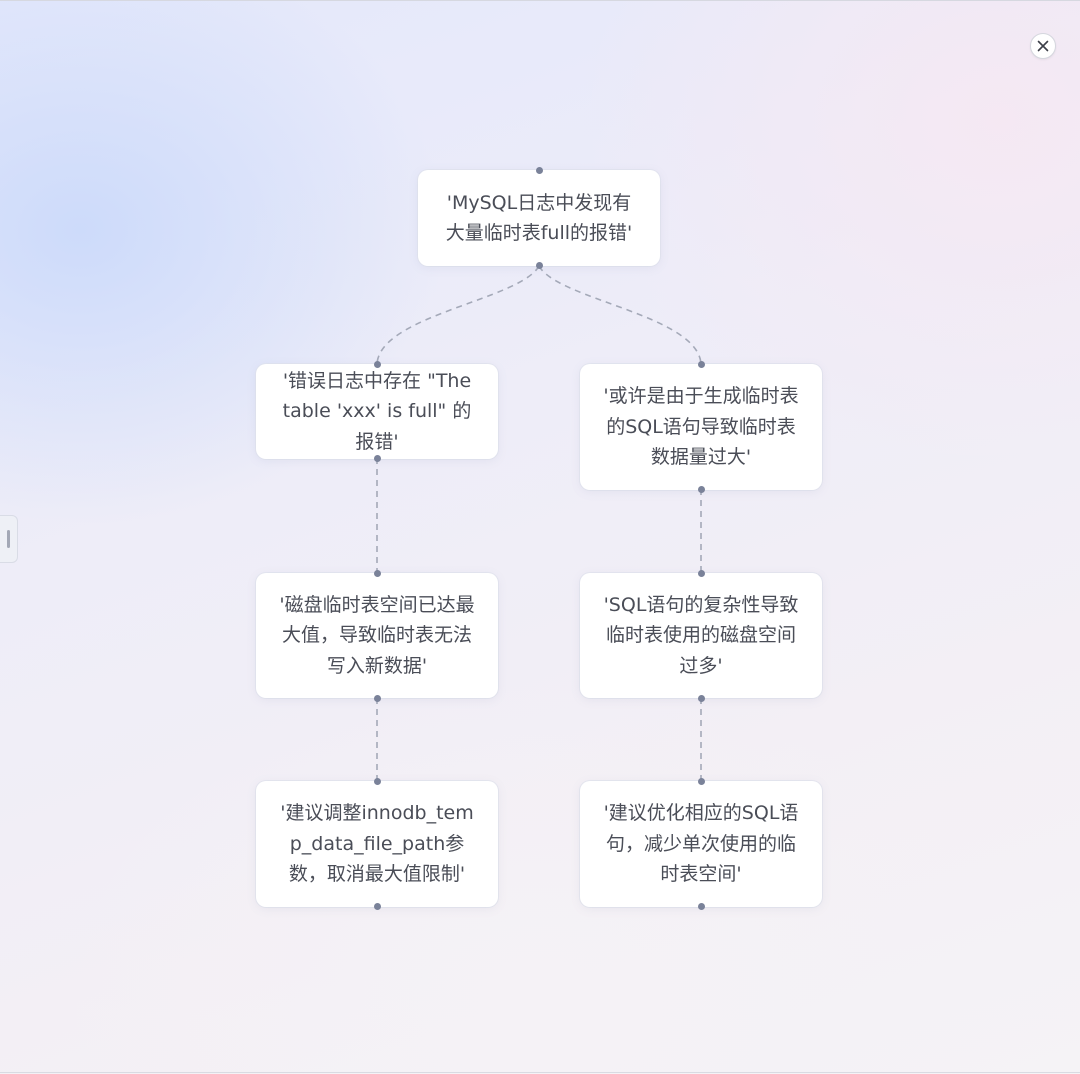 The width and height of the screenshot is (1080, 1074). I want to click on edge-root-right1, so click(620, 315).